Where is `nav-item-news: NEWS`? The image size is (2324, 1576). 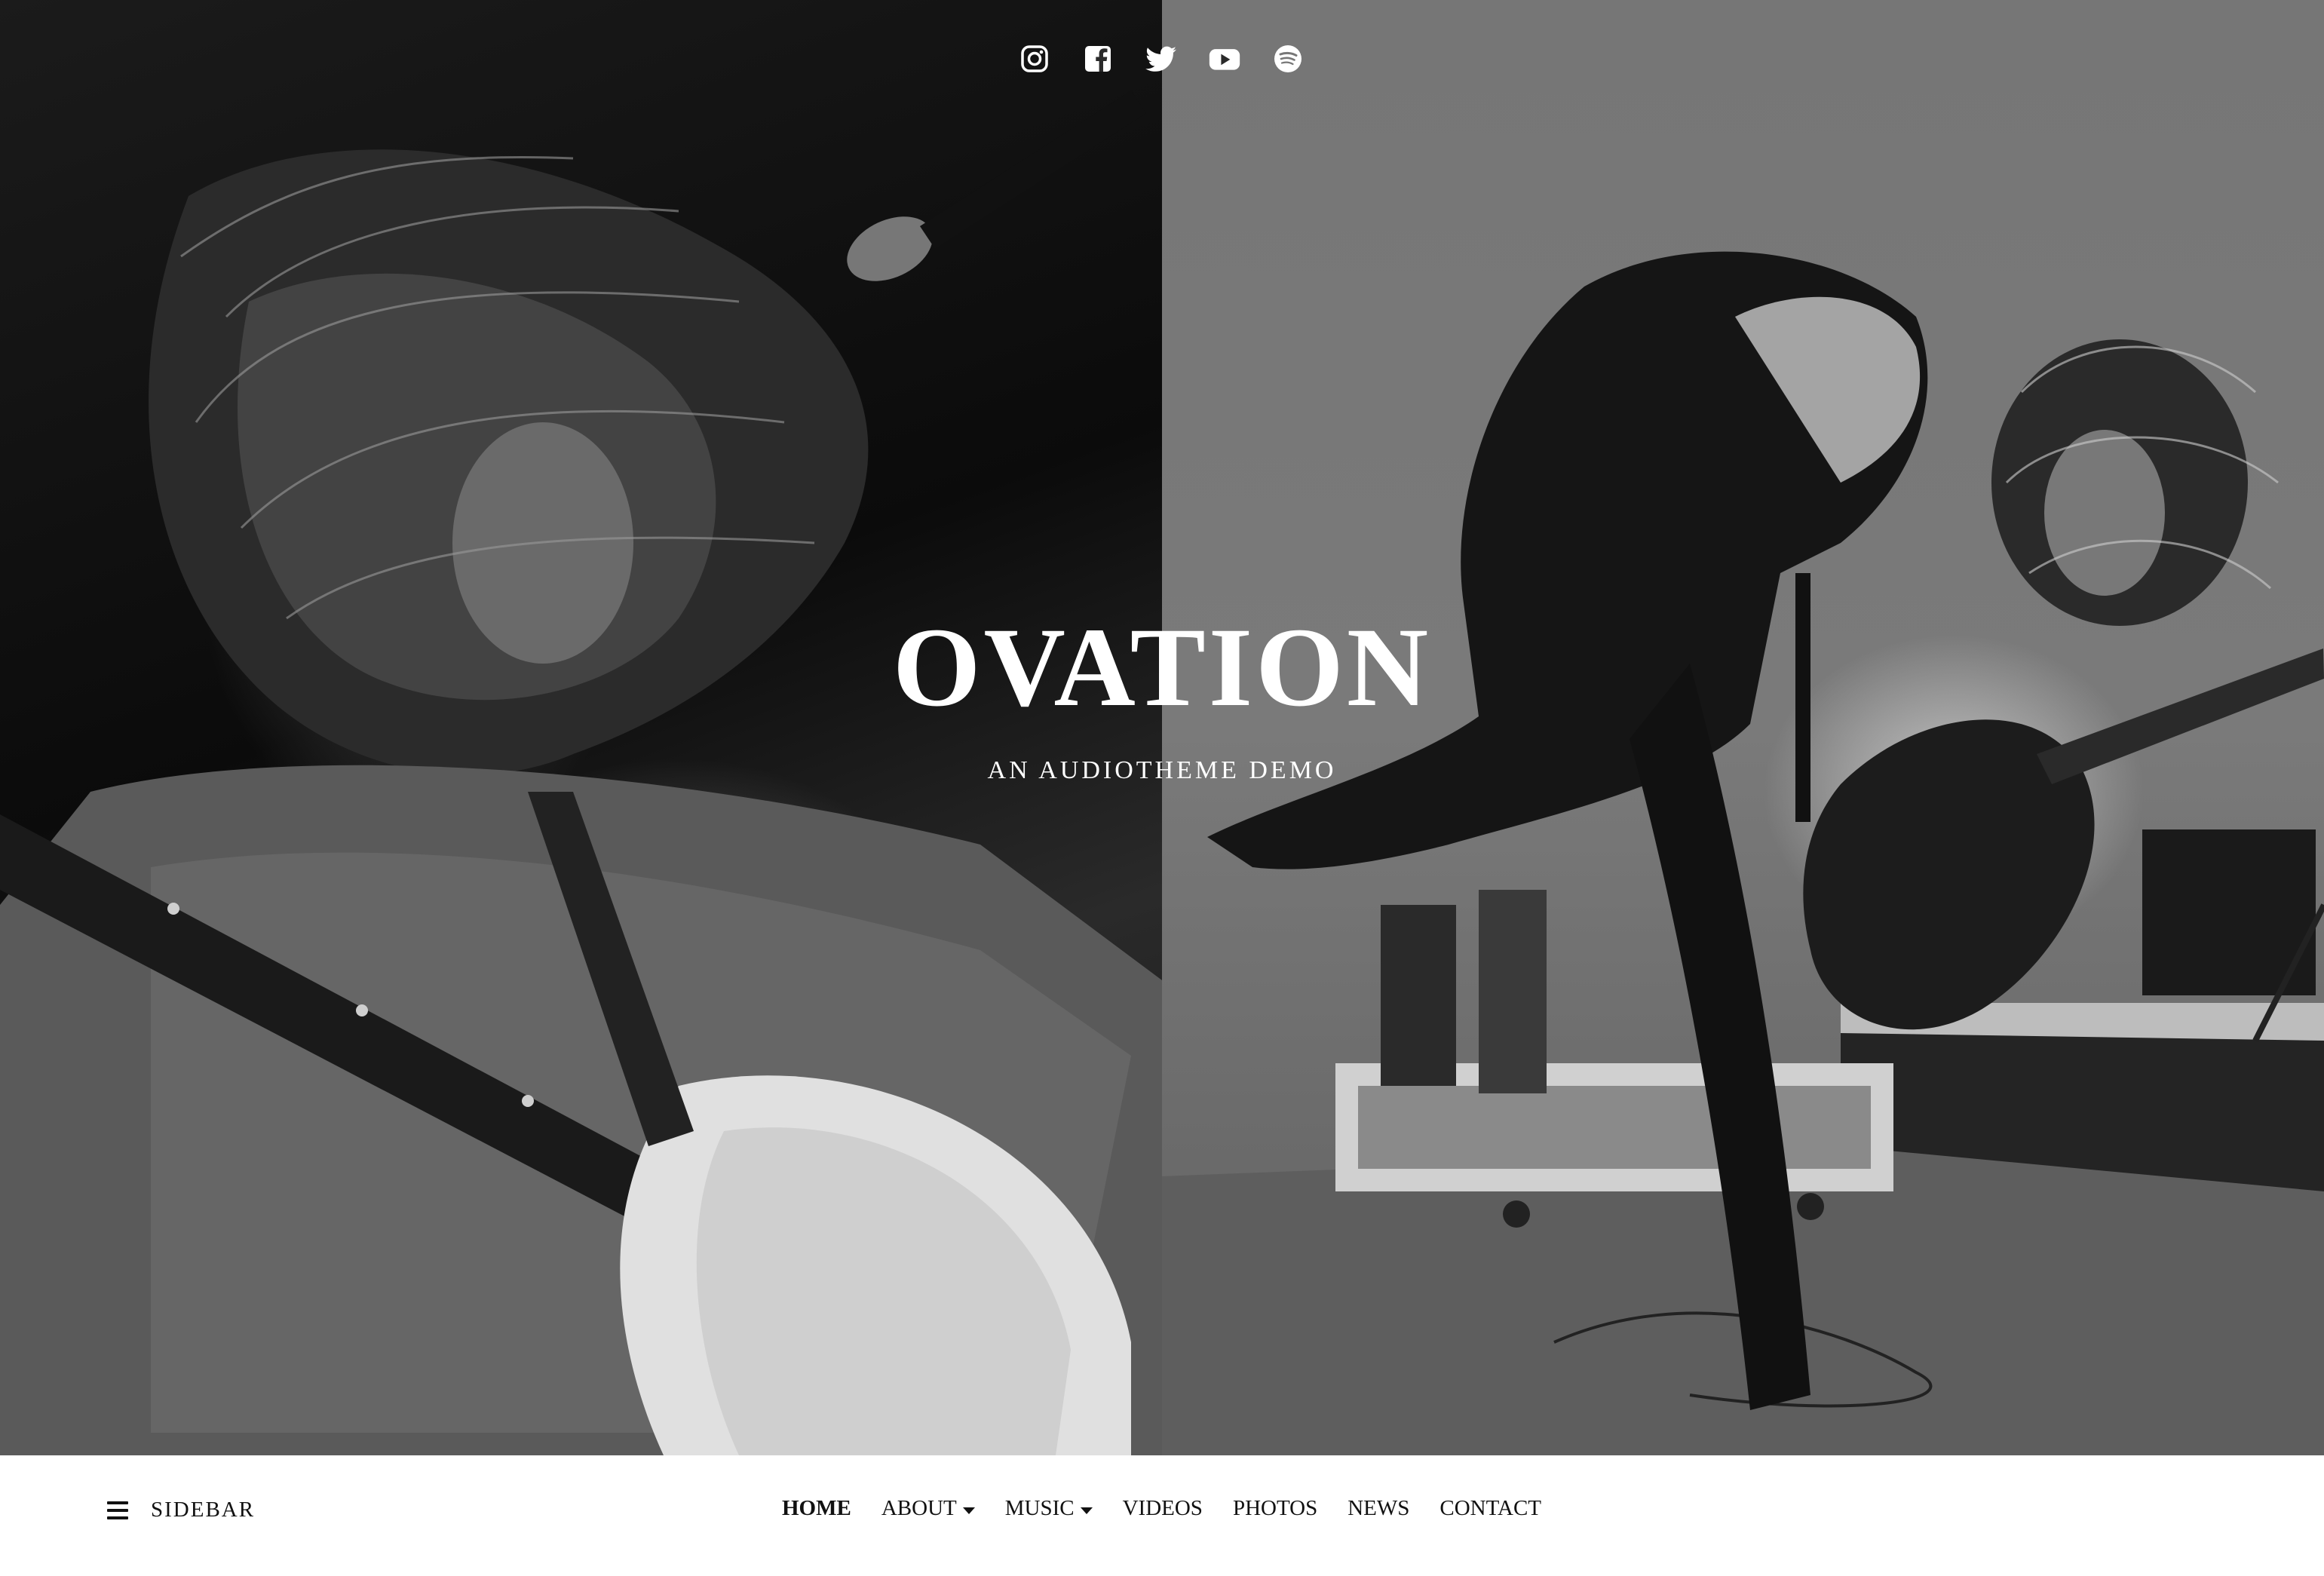 nav-item-news: NEWS is located at coordinates (1378, 1508).